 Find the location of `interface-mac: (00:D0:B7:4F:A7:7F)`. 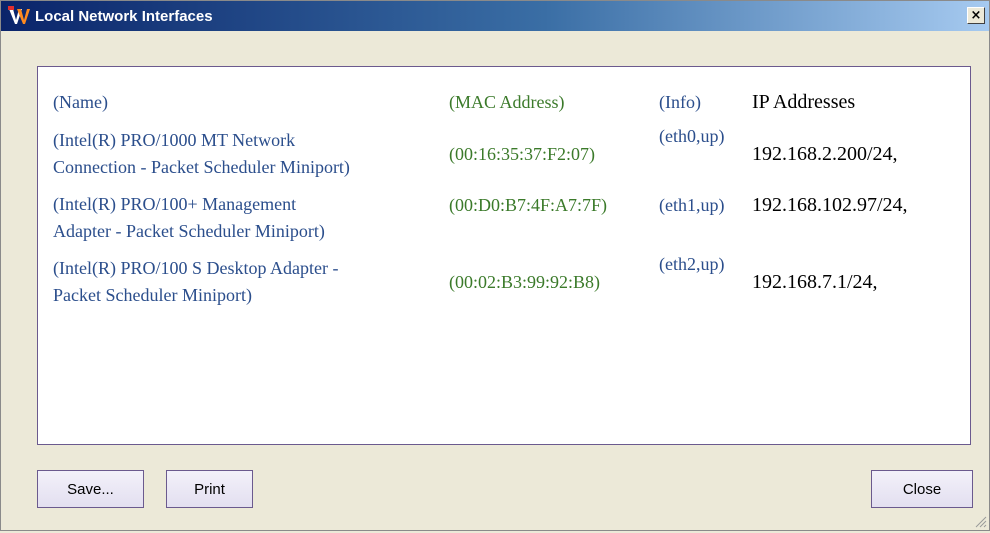

interface-mac: (00:D0:B7:4F:A7:7F) is located at coordinates (554, 218).